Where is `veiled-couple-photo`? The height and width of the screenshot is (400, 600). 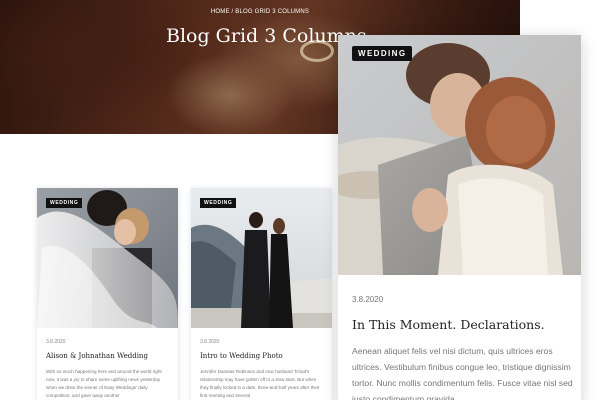 veiled-couple-photo is located at coordinates (107, 258).